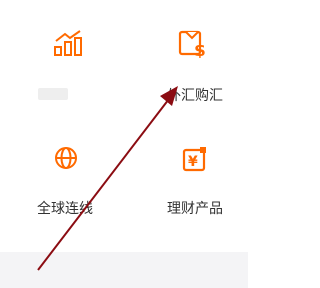 The height and width of the screenshot is (288, 320). Describe the element at coordinates (195, 208) in the screenshot. I see `menu-item-label: 理财产品` at that location.